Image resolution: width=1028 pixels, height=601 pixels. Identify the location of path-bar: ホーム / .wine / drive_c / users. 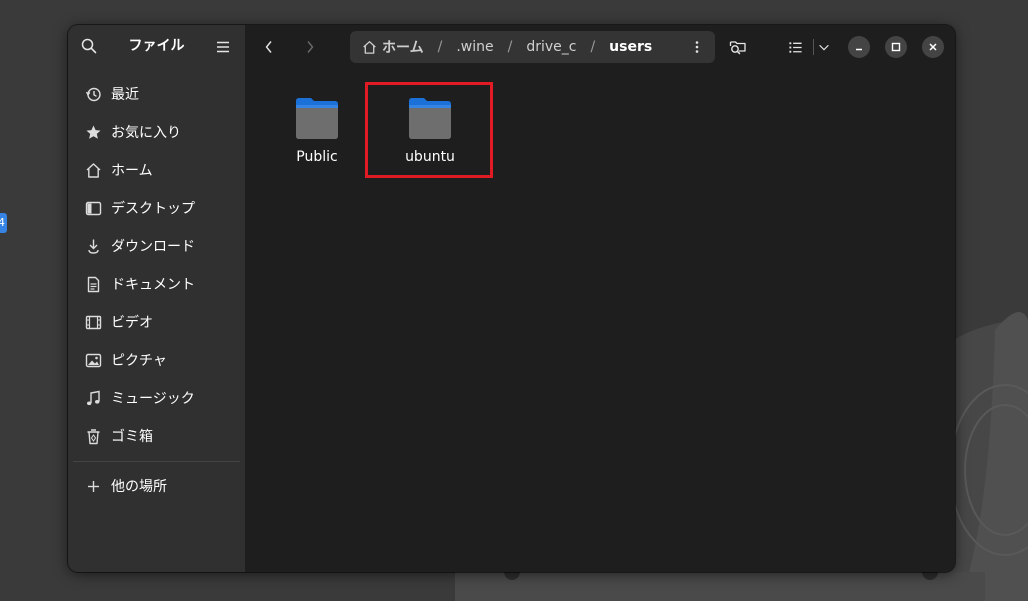
(532, 47).